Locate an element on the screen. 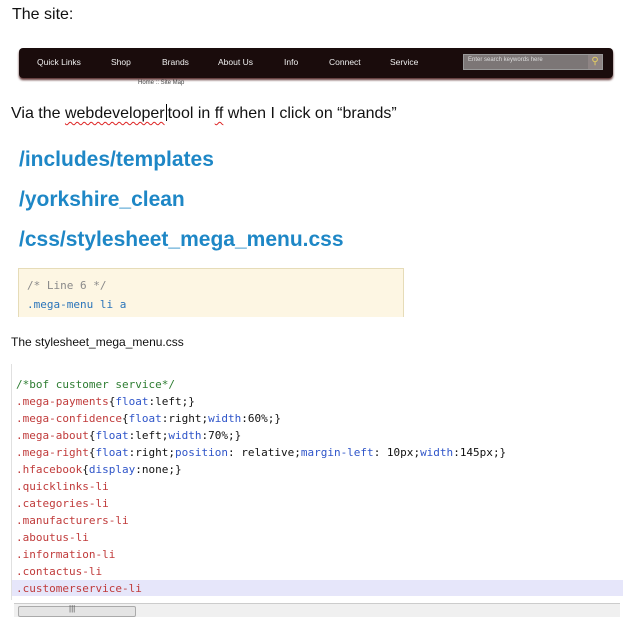 This screenshot has height=617, width=640. css-selector: .aboutus-li is located at coordinates (52, 537).